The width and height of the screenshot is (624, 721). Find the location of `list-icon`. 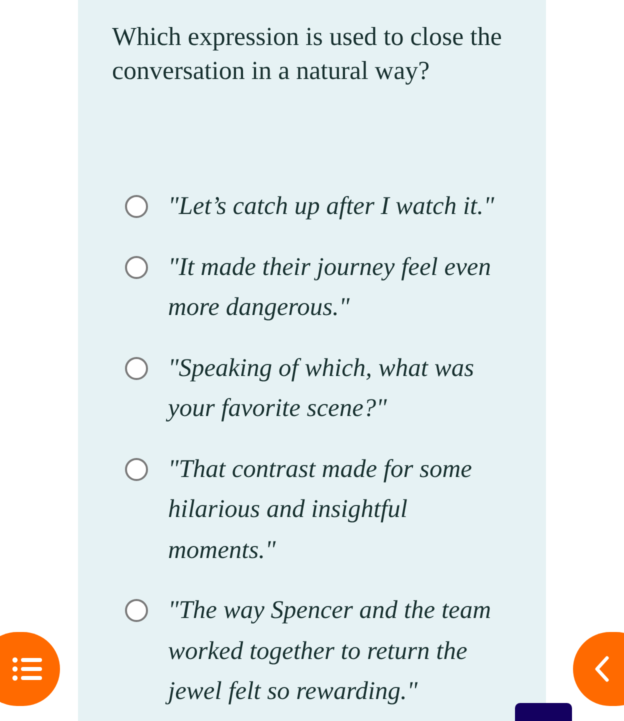

list-icon is located at coordinates (27, 669).